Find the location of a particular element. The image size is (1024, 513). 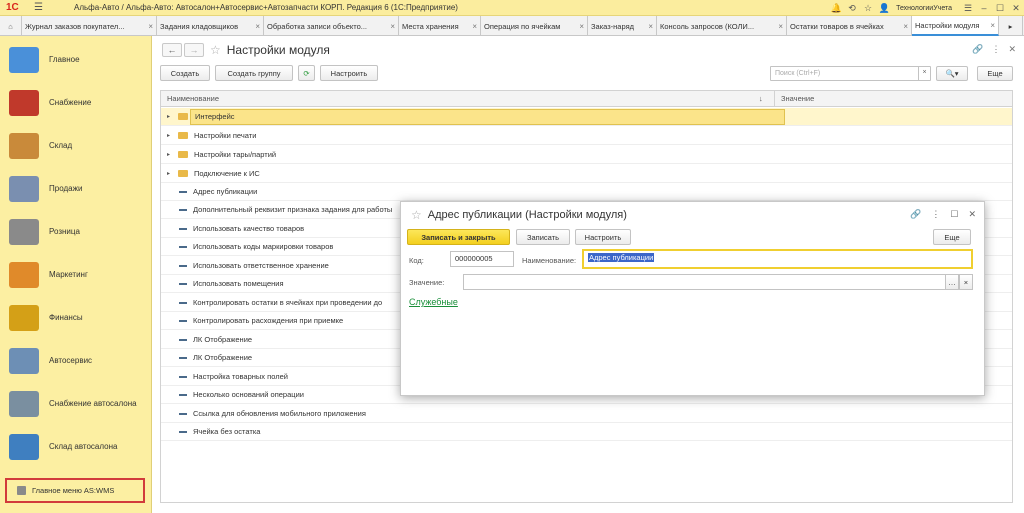

sidebar-item-warehouse: Склад is located at coordinates (76, 145).